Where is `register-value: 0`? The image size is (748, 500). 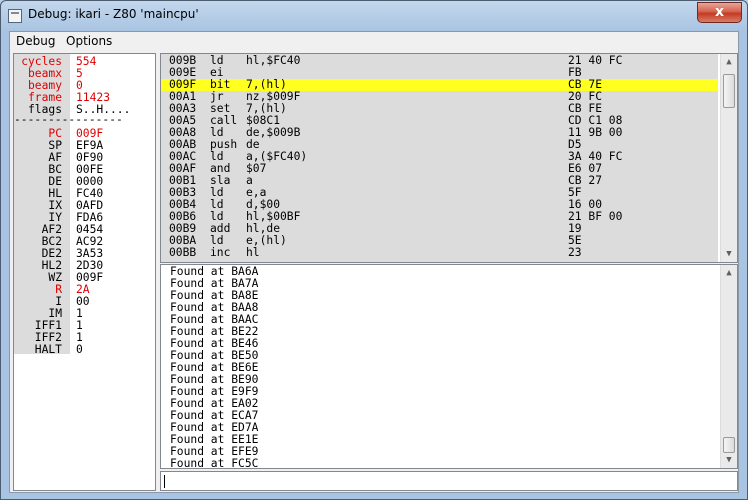
register-value: 0 is located at coordinates (79, 349).